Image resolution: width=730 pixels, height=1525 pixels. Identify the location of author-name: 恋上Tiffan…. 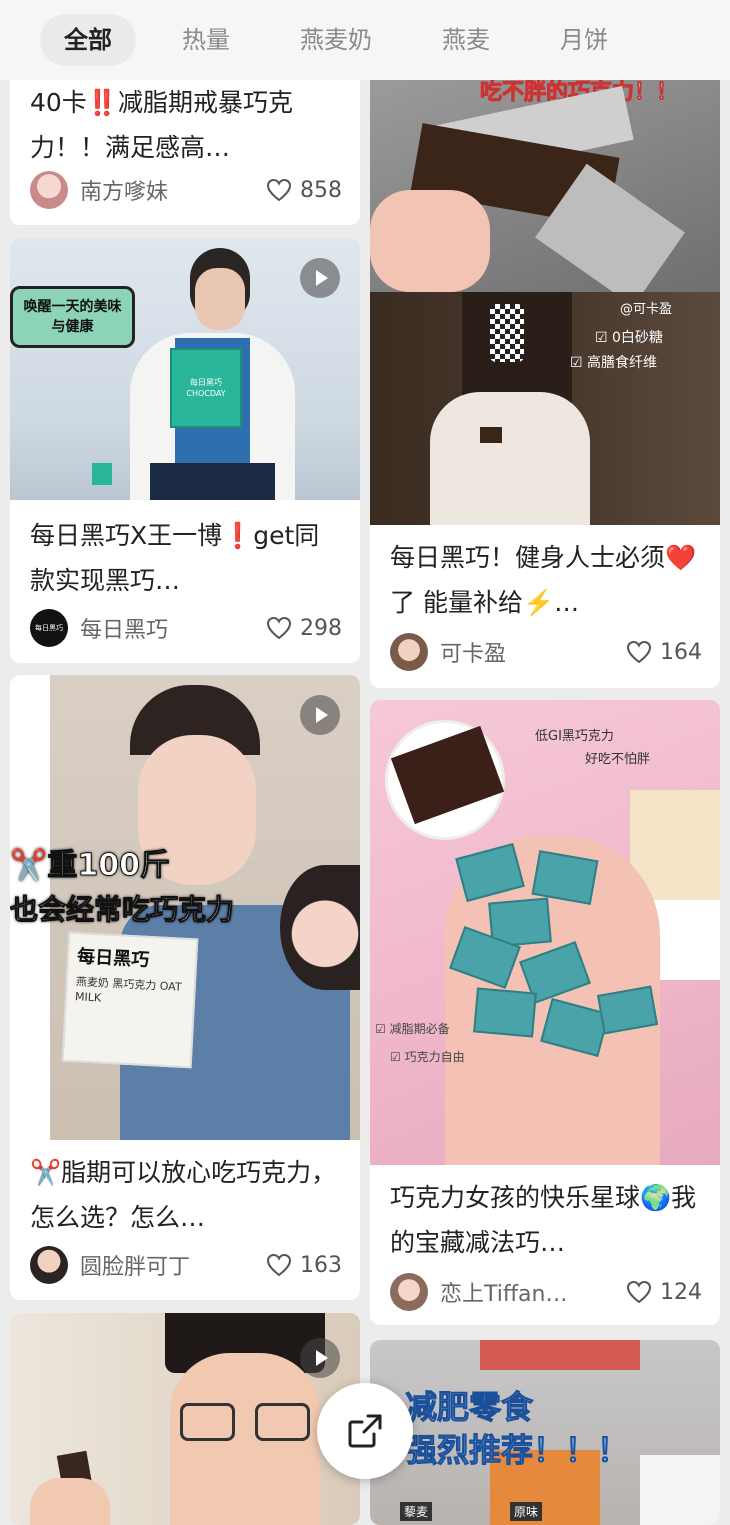
(503, 1292).